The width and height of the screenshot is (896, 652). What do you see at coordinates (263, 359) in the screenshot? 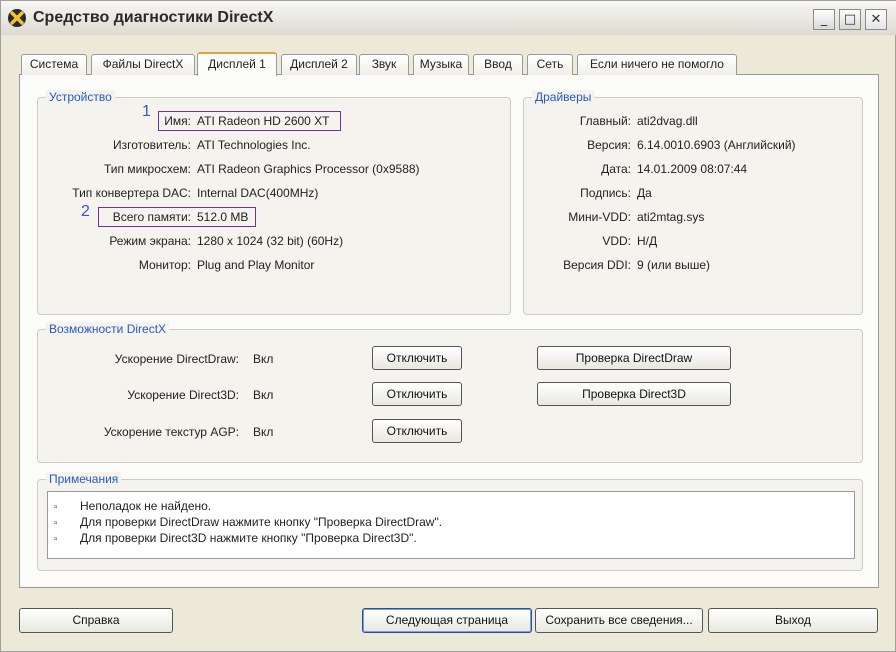
I see `directdraw-accel-value: Вкл` at bounding box center [263, 359].